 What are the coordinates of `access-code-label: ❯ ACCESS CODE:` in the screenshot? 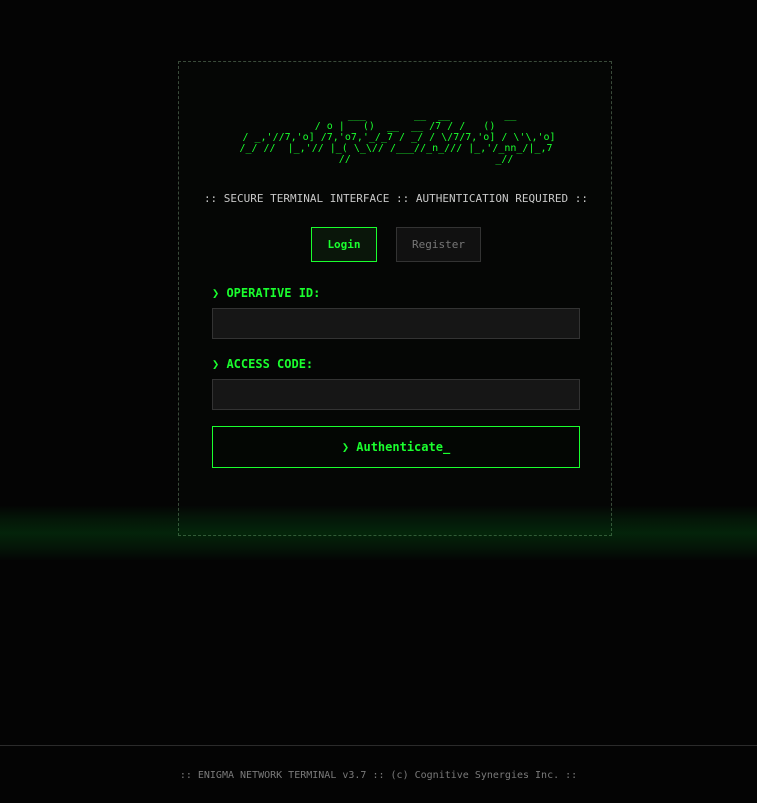 It's located at (263, 364).